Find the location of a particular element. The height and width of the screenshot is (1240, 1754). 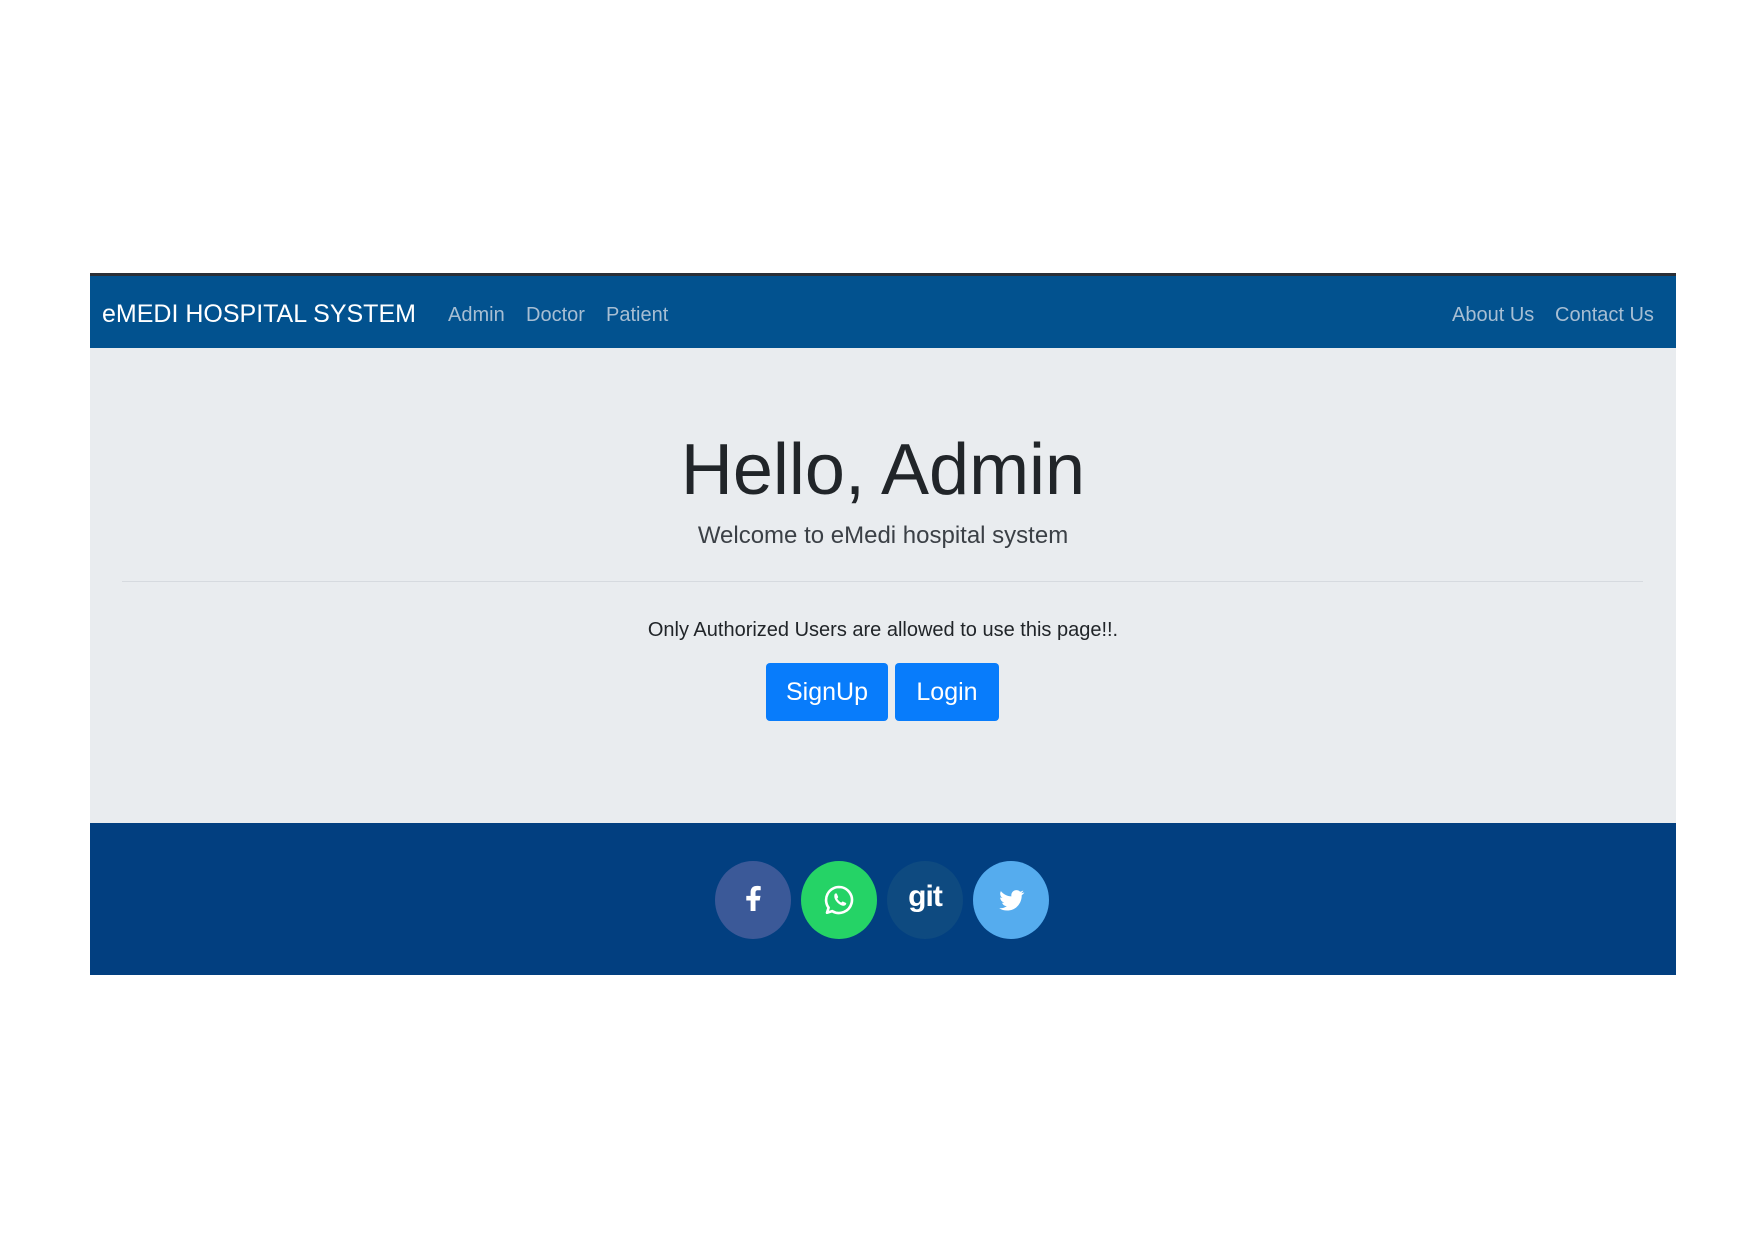

nav-link-contact-us: Contact Us is located at coordinates (1604, 315).